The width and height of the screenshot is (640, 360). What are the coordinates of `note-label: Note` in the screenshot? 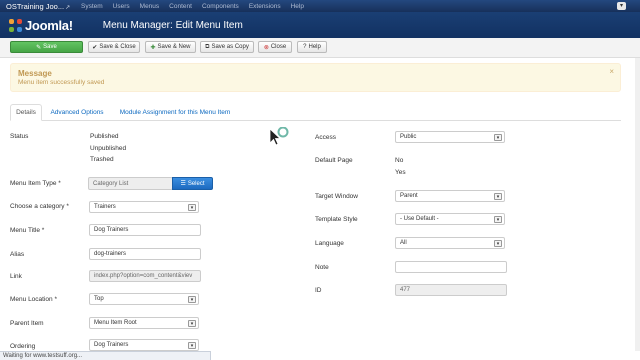 It's located at (322, 267).